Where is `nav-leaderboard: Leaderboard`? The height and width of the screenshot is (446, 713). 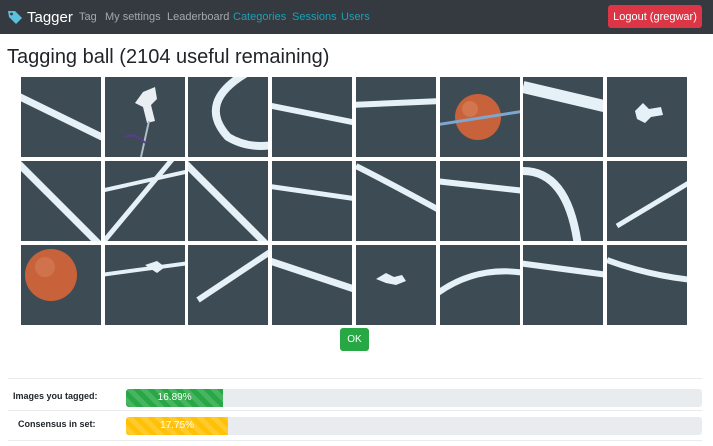
nav-leaderboard: Leaderboard is located at coordinates (198, 17).